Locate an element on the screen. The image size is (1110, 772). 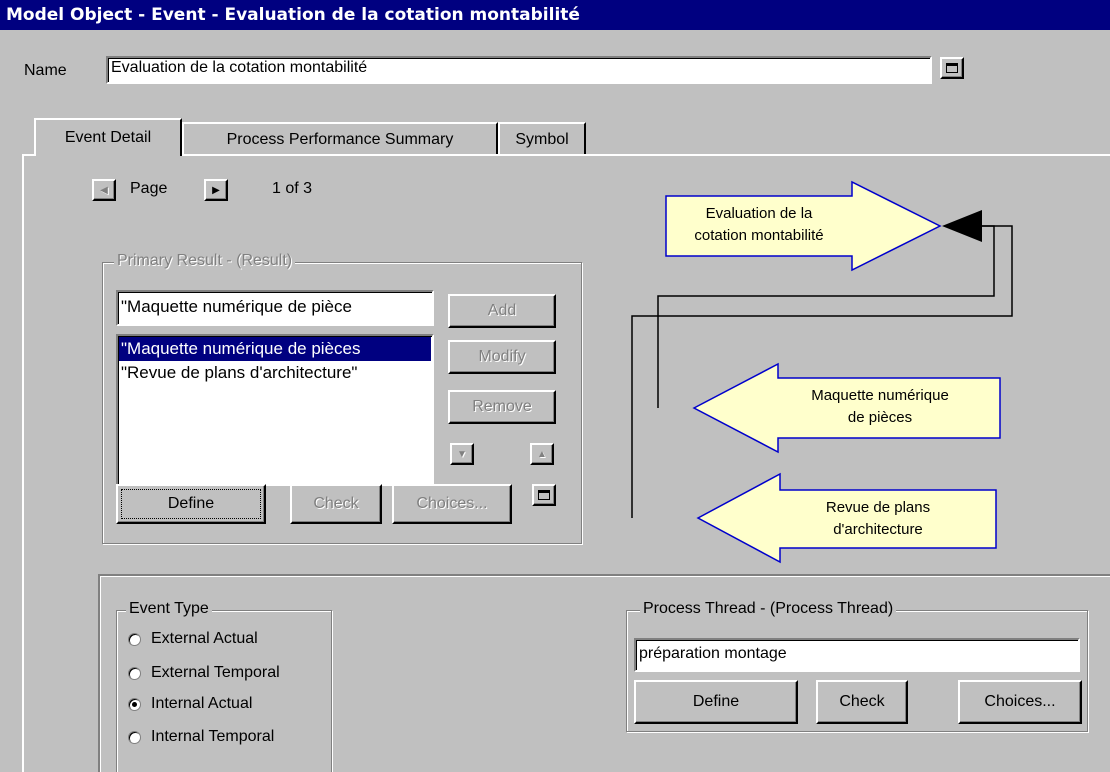
input-arrow-2-line1: Revue de plans is located at coordinates (878, 507).